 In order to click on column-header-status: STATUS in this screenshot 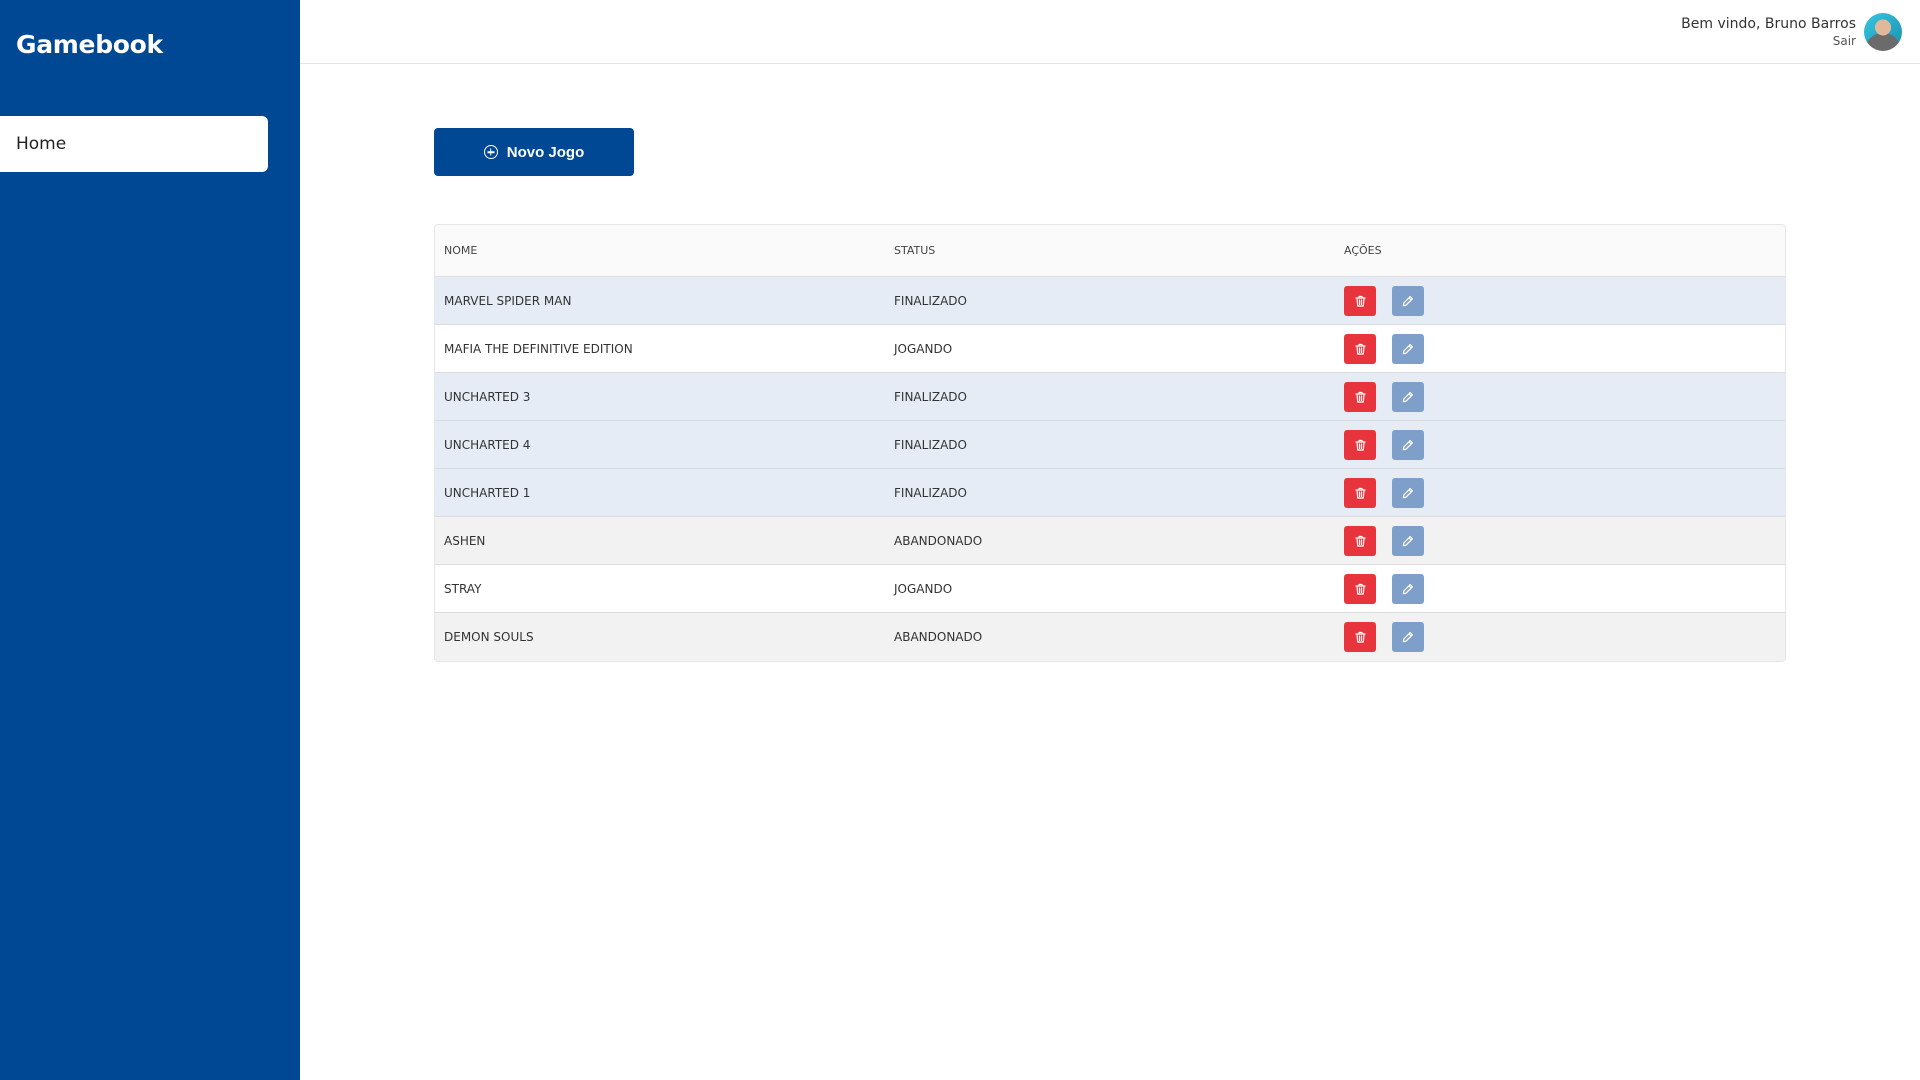, I will do `click(915, 250)`.